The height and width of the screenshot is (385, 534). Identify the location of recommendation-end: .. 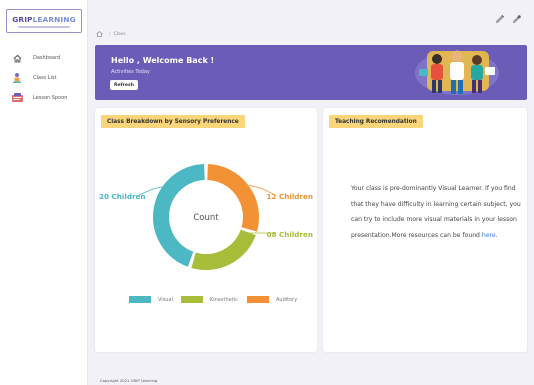
(496, 235).